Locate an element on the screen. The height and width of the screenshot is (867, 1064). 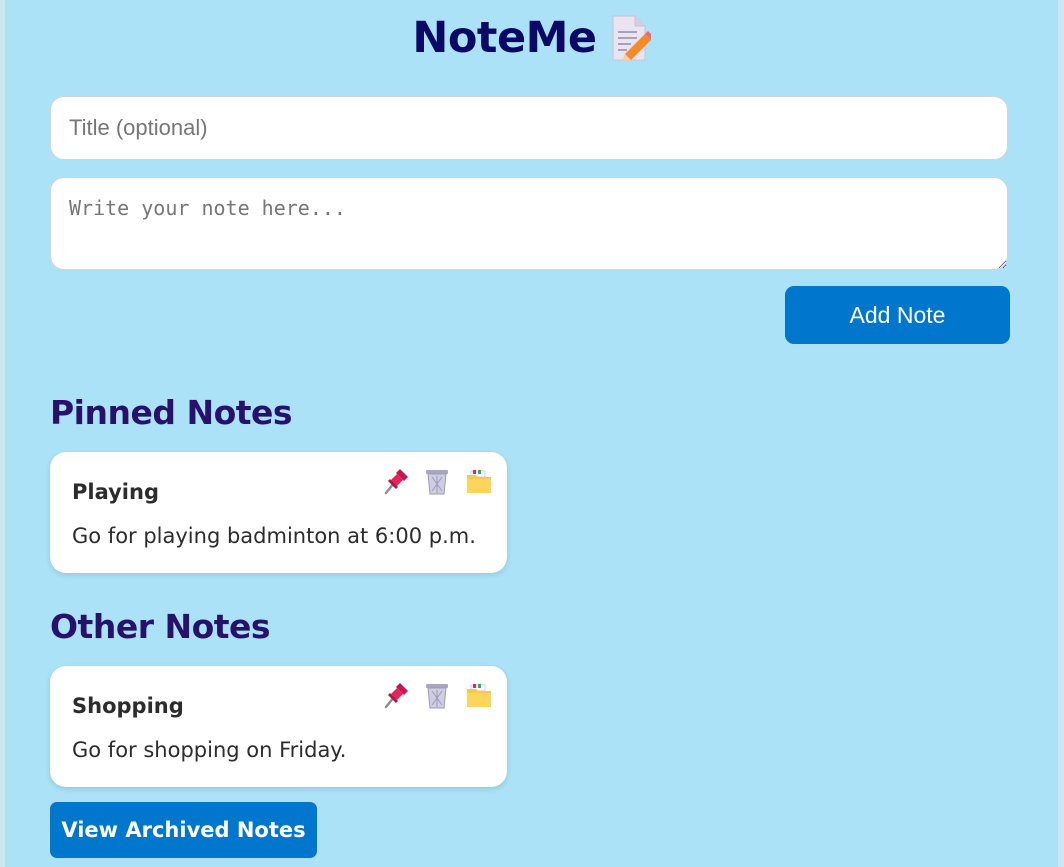
view-archived-notes-button: View Archived Notes is located at coordinates (183, 830).